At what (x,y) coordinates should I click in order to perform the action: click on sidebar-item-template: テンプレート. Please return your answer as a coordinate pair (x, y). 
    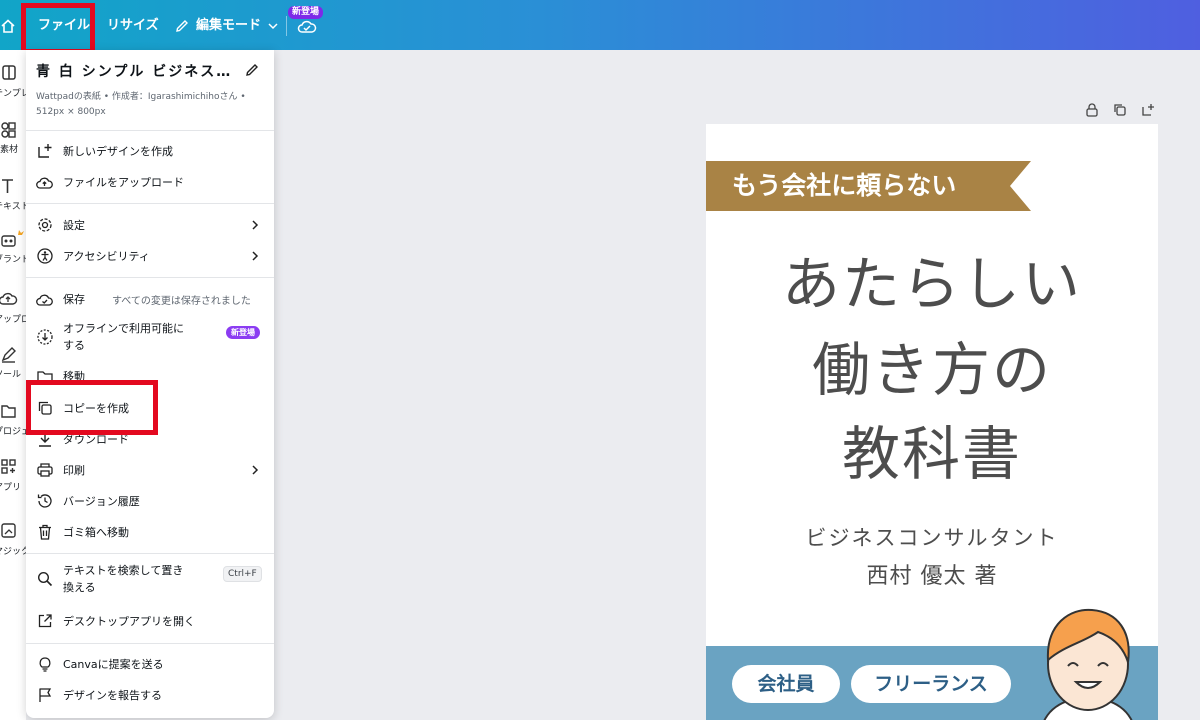
    Looking at the image, I should click on (13, 84).